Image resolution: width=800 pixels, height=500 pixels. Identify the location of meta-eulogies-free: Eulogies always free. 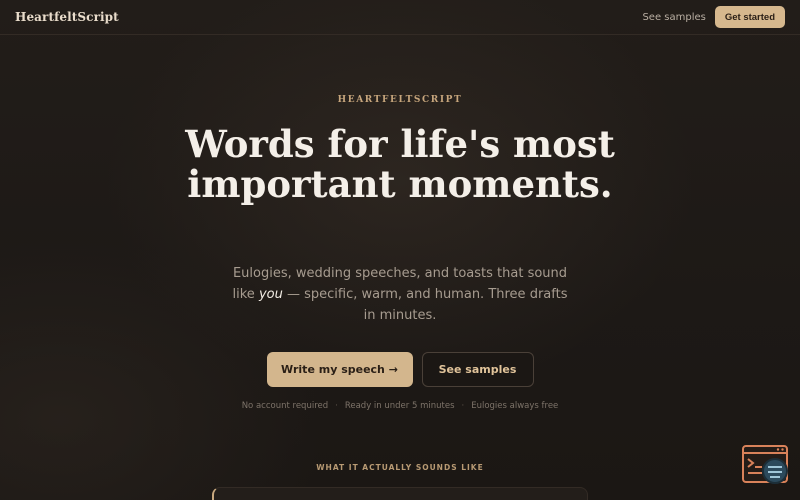
(515, 406).